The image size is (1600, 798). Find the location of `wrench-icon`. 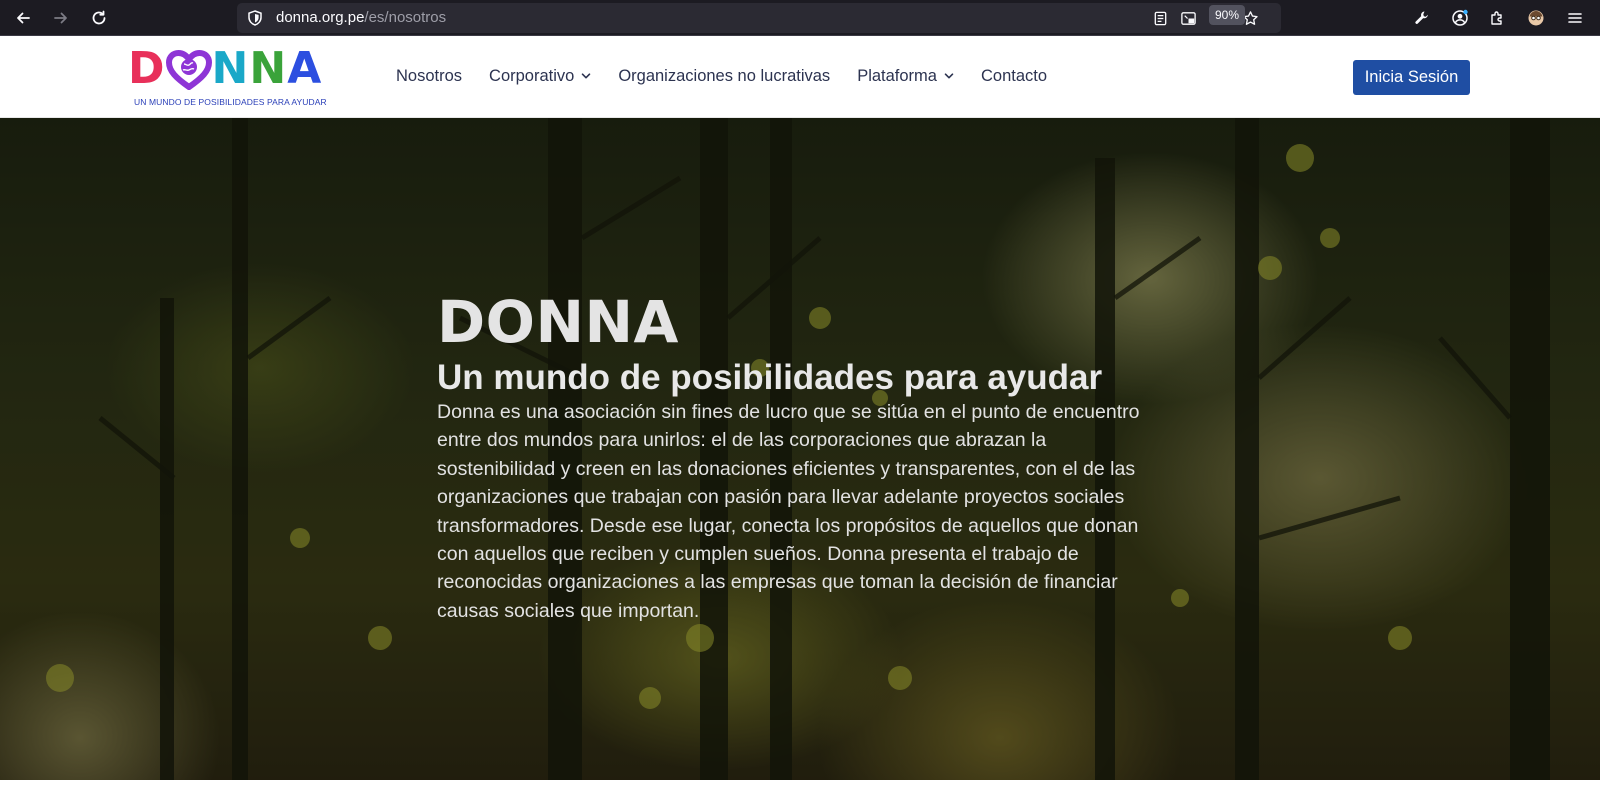

wrench-icon is located at coordinates (1421, 17).